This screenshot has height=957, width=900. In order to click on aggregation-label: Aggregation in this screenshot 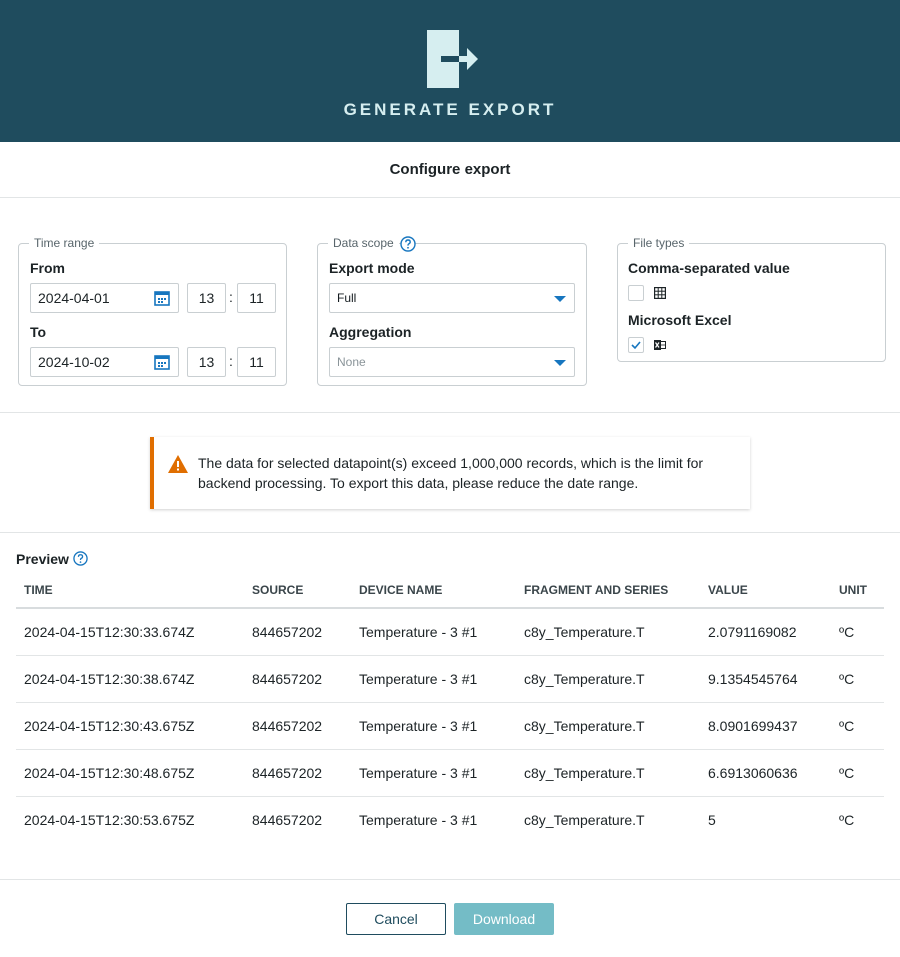, I will do `click(370, 332)`.